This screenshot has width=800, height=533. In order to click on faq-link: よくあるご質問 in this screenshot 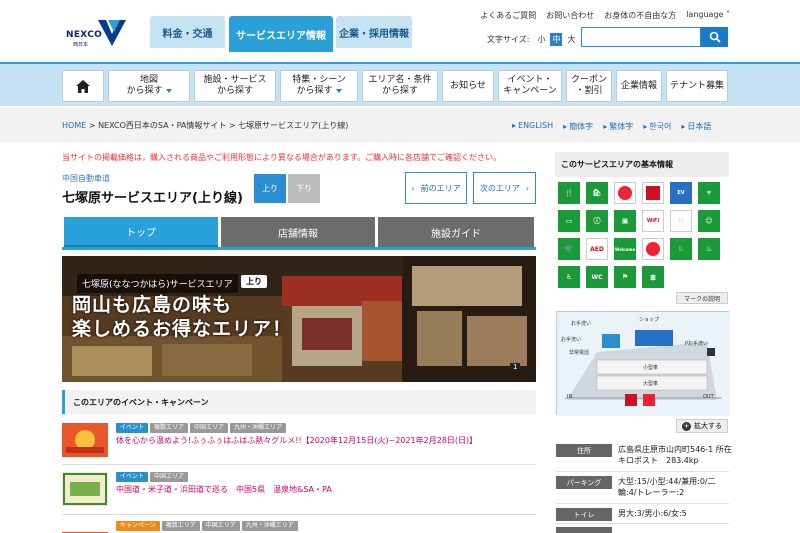, I will do `click(508, 15)`.